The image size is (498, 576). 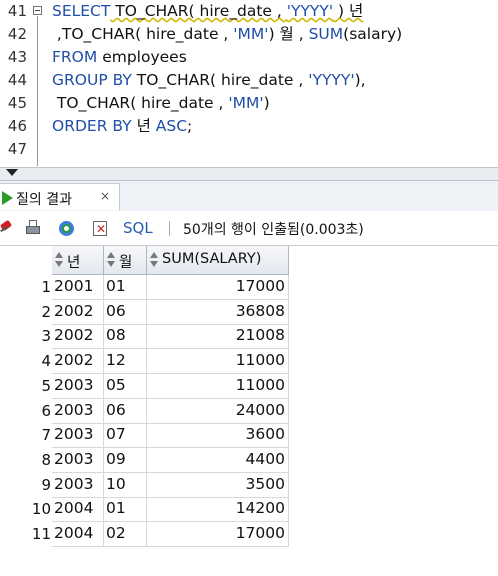 What do you see at coordinates (25, 534) in the screenshot?
I see `row-number: 11` at bounding box center [25, 534].